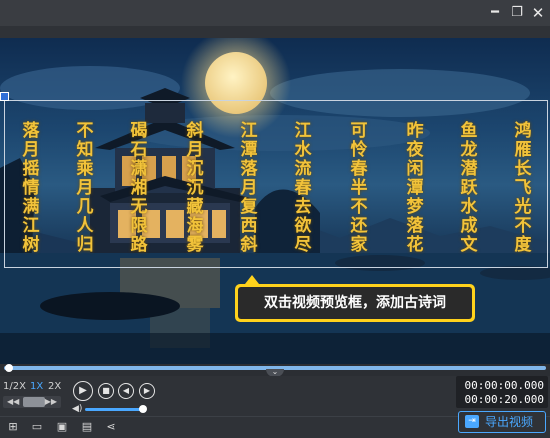 Image resolution: width=550 pixels, height=438 pixels. I want to click on save-as-icon: ▤, so click(87, 427).